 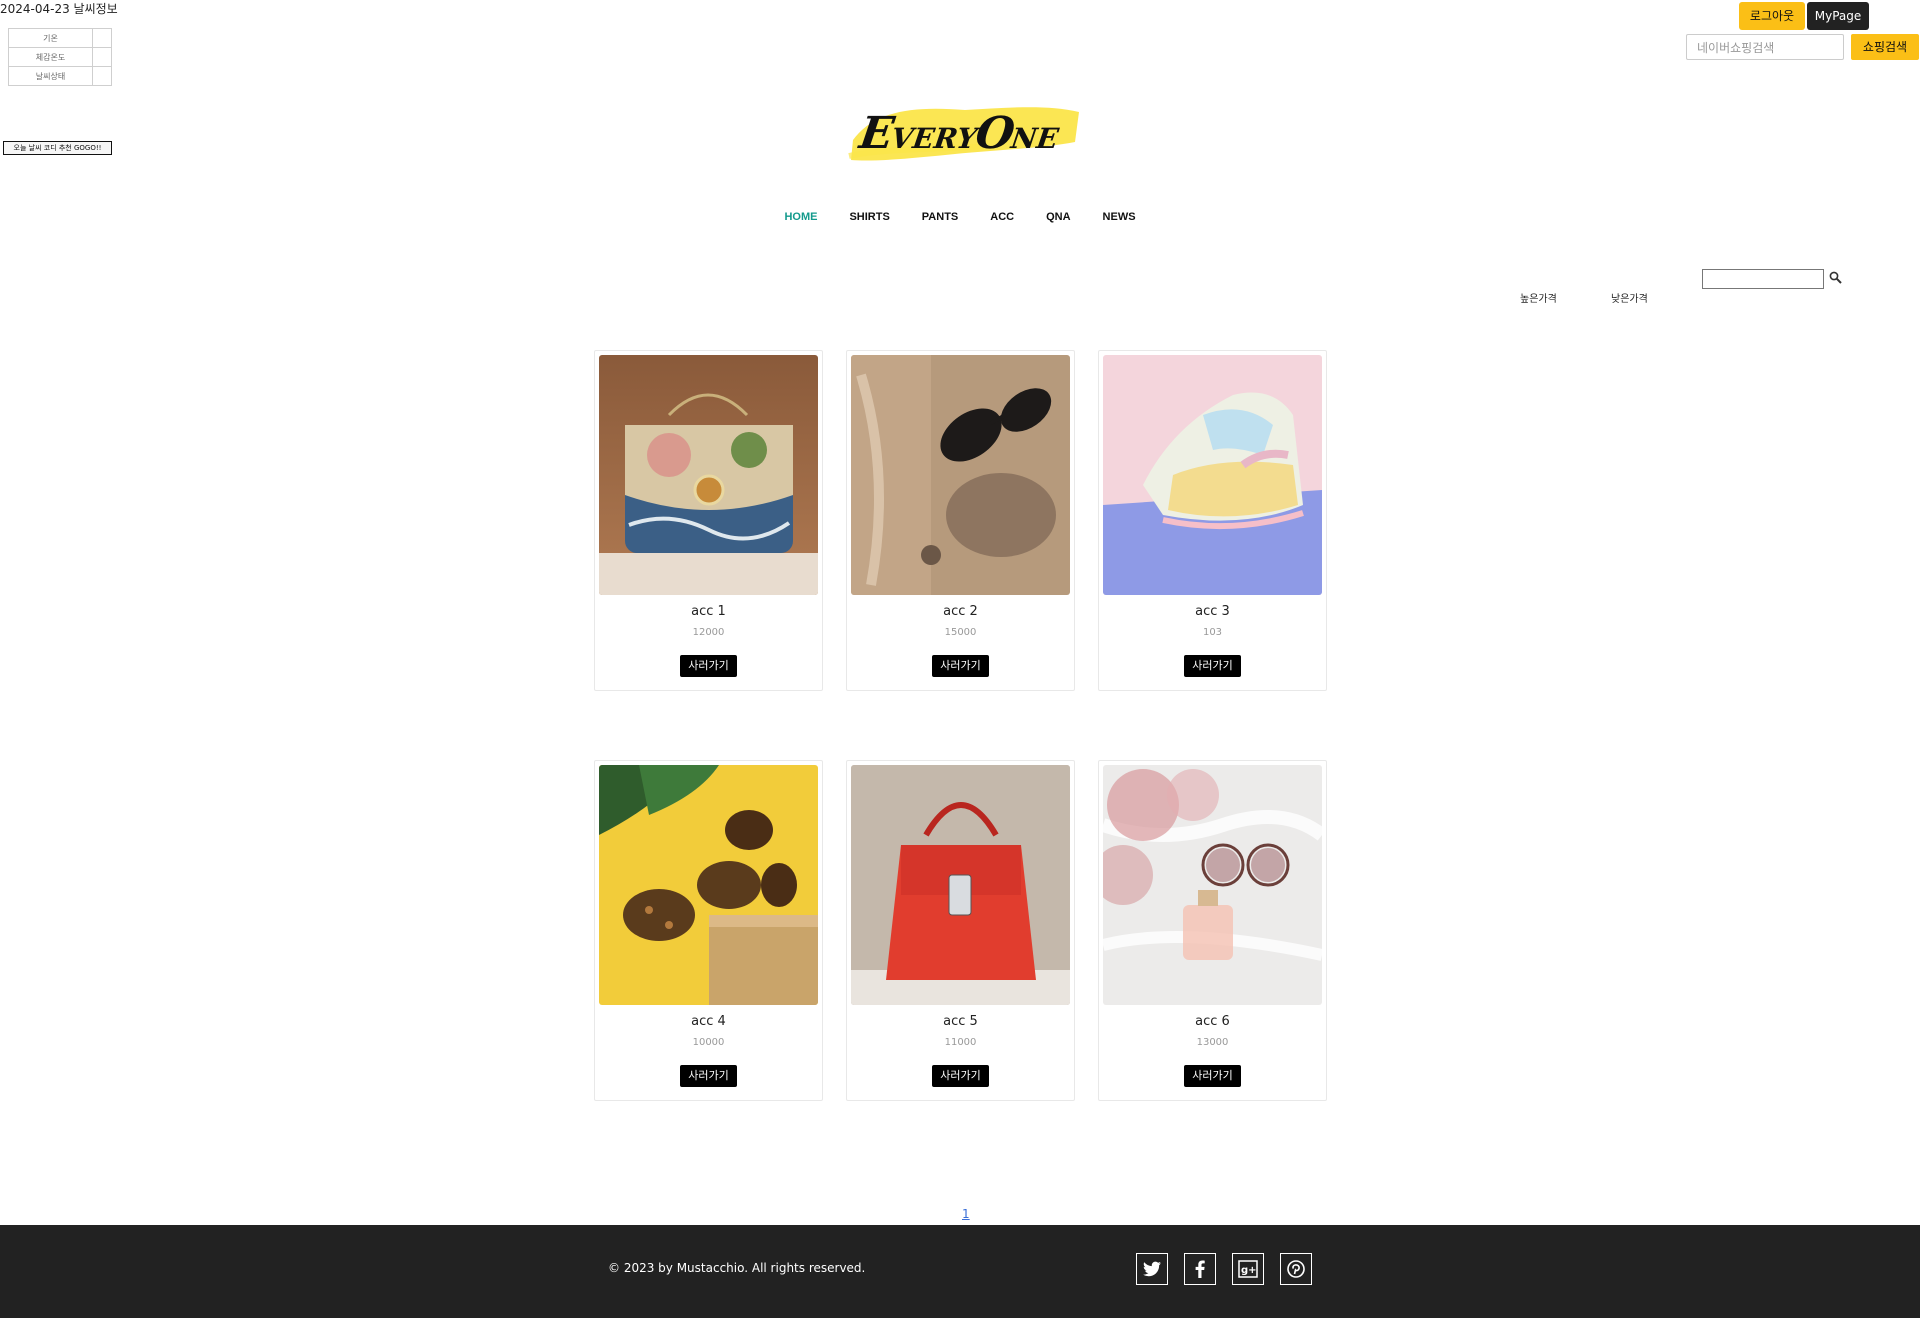 I want to click on nav-pants: PANTS, so click(x=940, y=217).